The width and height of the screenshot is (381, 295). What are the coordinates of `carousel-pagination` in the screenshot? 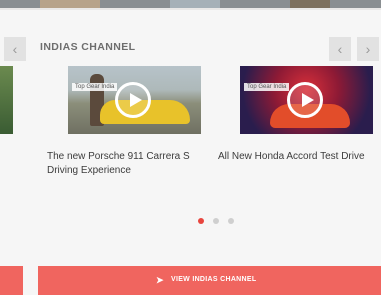 It's located at (220, 220).